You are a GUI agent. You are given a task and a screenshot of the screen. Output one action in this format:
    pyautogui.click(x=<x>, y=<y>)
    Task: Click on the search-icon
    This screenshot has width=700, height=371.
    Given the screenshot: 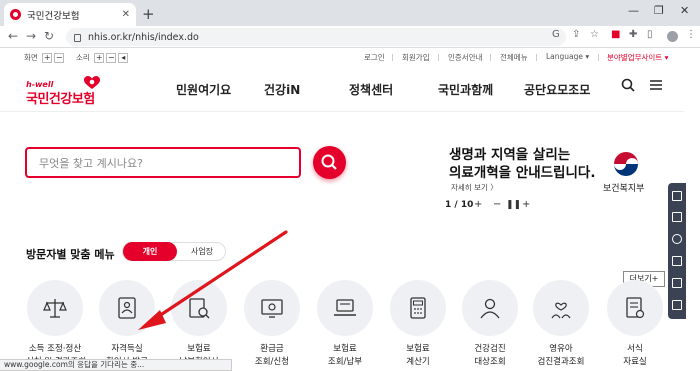 What is the action you would take?
    pyautogui.click(x=628, y=85)
    